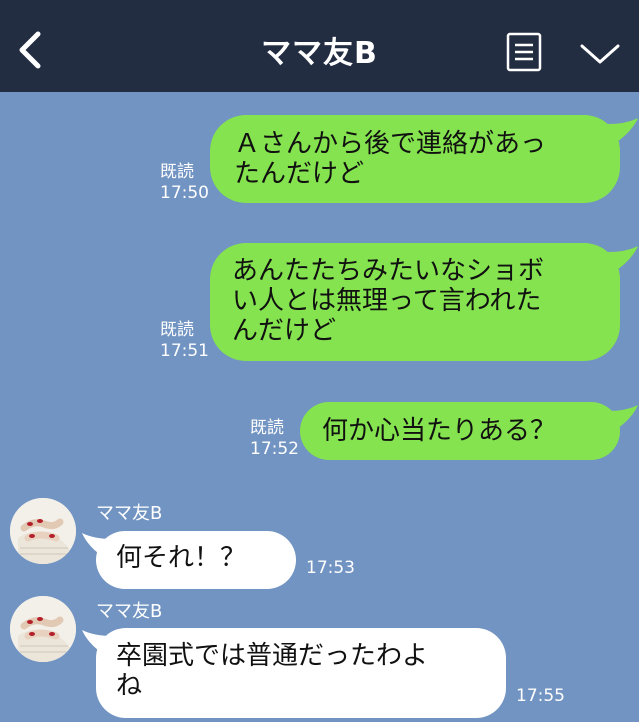 This screenshot has height=722, width=639. I want to click on received-message-bubble: 卒園式では普通だったわよ ね, so click(301, 673).